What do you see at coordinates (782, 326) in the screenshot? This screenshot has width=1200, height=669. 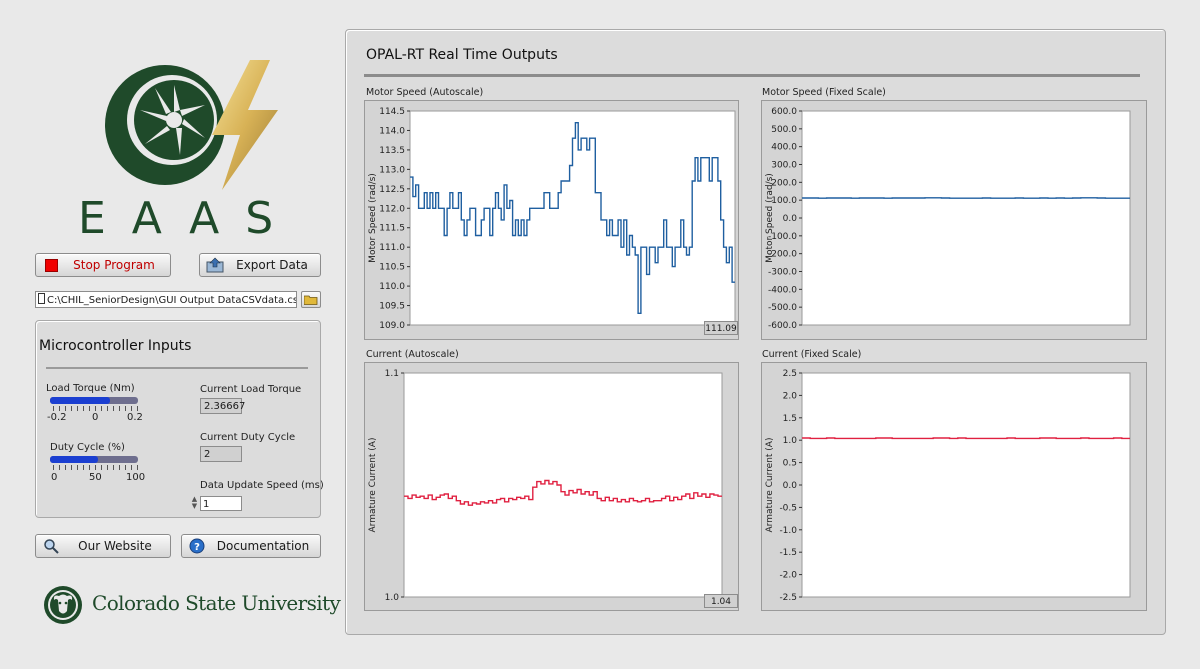 I see `y-tick-label: -600.0` at bounding box center [782, 326].